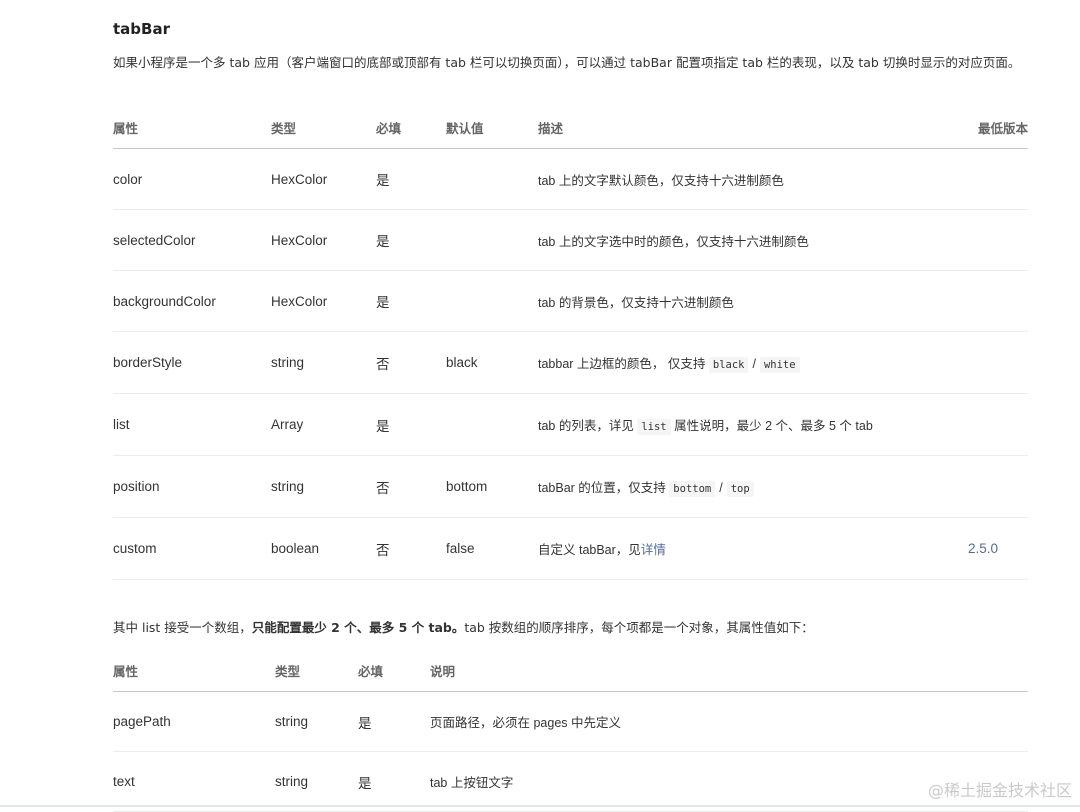  Describe the element at coordinates (192, 486) in the screenshot. I see `cell-prop: position` at that location.